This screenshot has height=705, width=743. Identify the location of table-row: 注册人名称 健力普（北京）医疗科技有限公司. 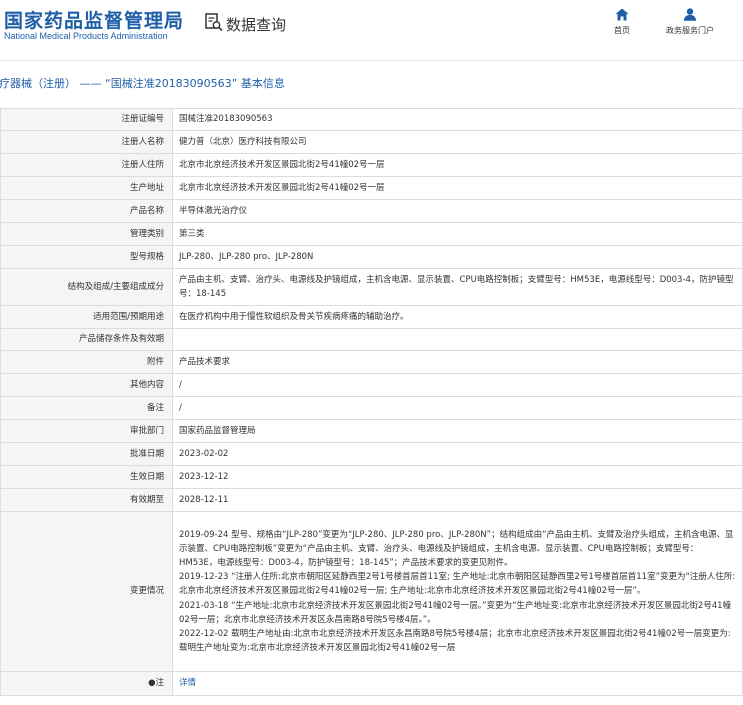
(371, 142).